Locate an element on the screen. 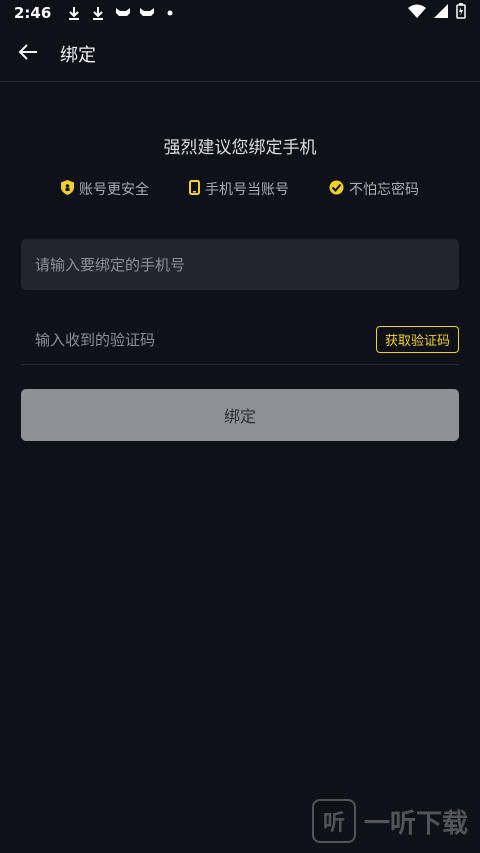 Image resolution: width=480 pixels, height=853 pixels. bind-headline: 强烈建议您绑定手机 is located at coordinates (240, 148).